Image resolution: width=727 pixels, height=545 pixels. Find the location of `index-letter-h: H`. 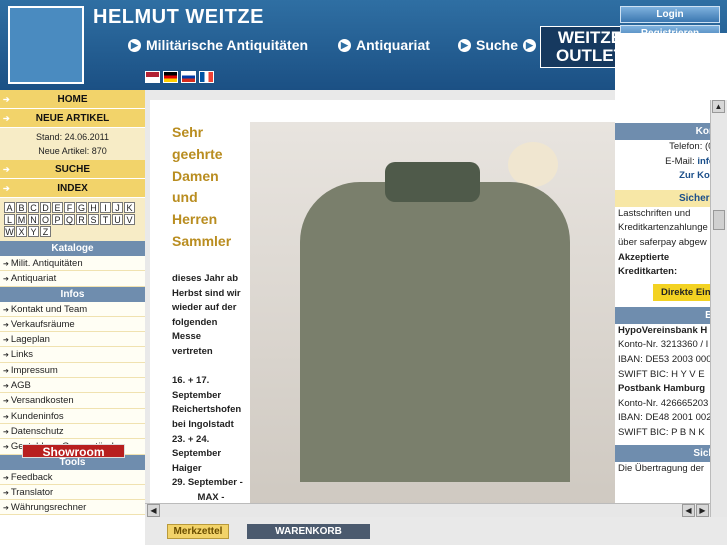

index-letter-h: H is located at coordinates (93, 207).